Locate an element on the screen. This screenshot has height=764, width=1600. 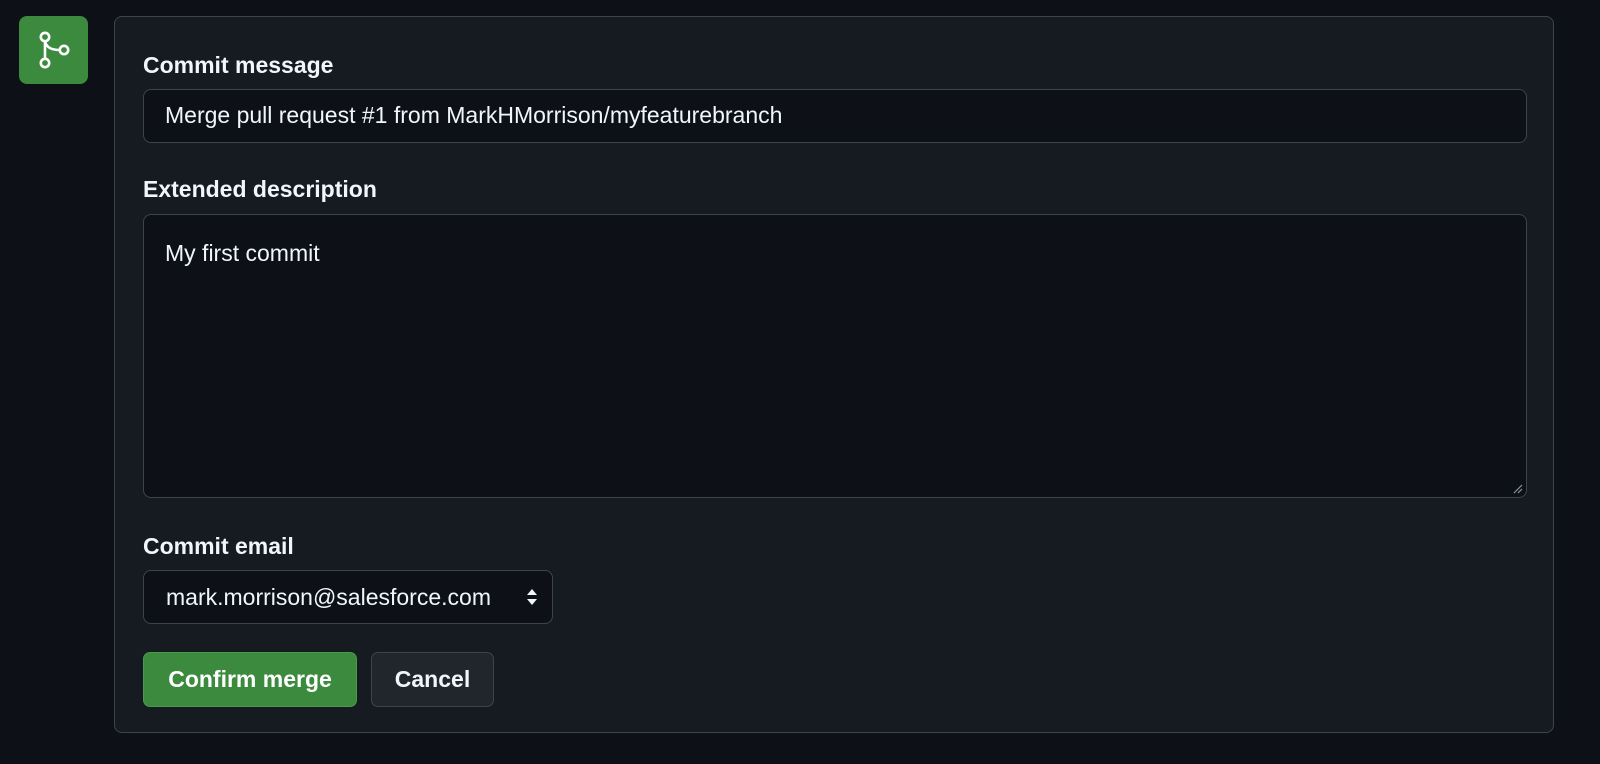
commit-email-select: mark.morrison@salesforce.com is located at coordinates (348, 597).